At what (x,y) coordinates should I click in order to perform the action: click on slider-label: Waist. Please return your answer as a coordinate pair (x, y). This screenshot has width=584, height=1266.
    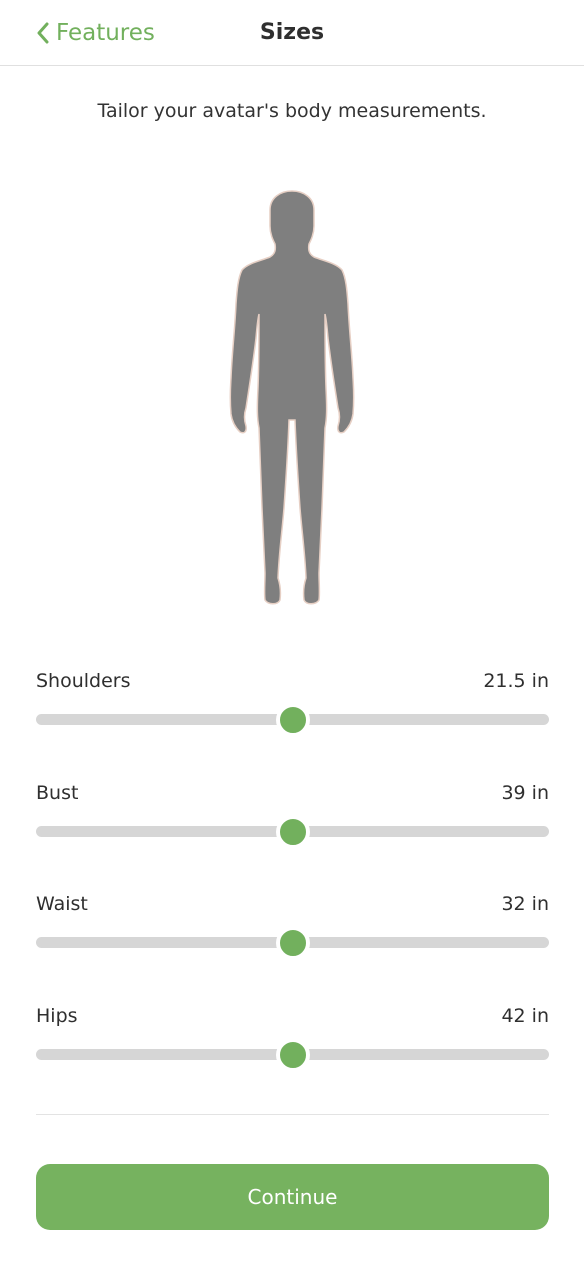
    Looking at the image, I should click on (62, 904).